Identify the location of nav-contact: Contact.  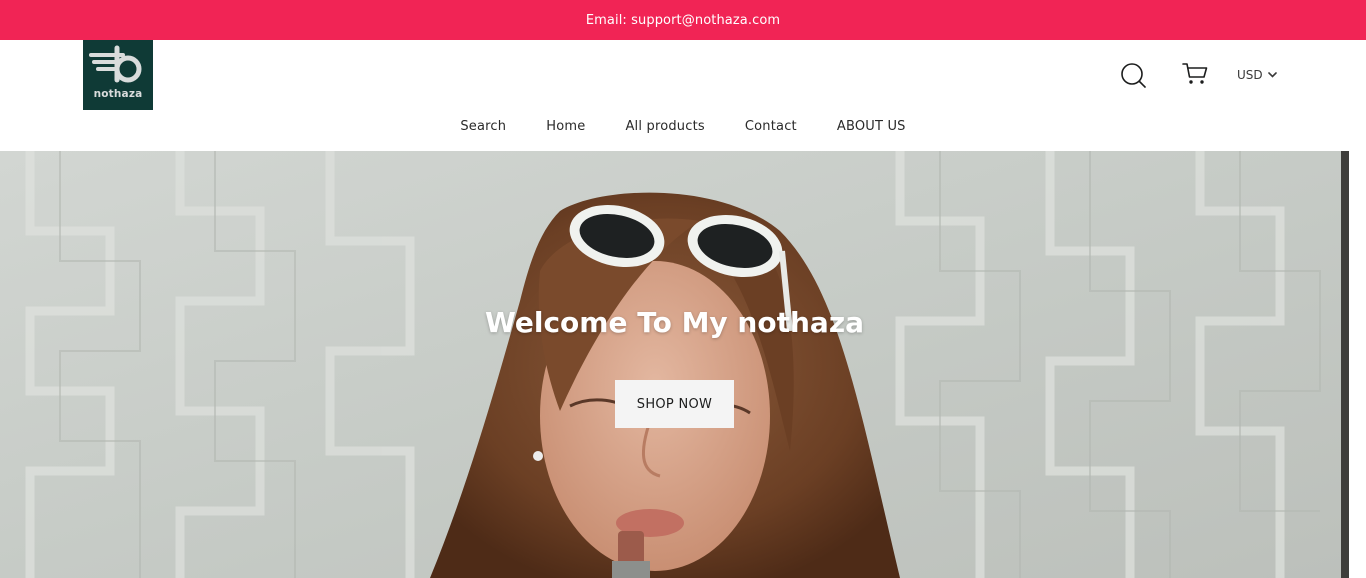
(771, 126).